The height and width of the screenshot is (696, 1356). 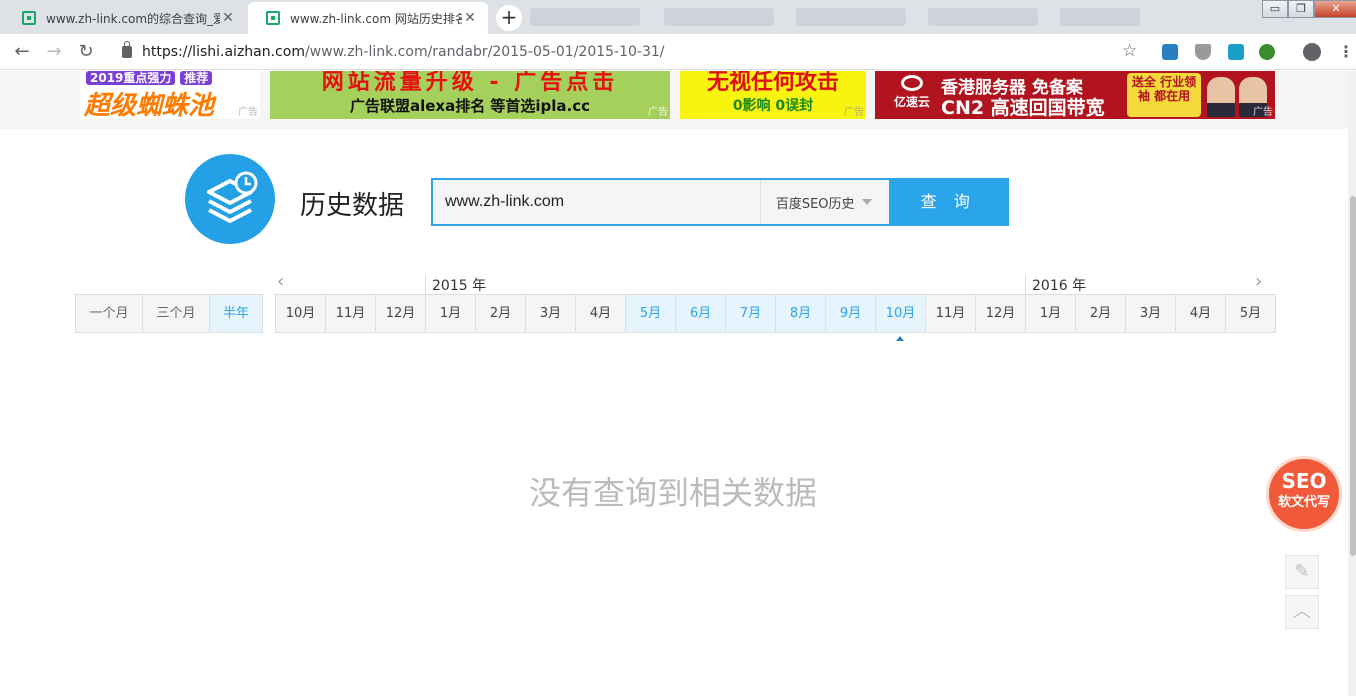 What do you see at coordinates (866, 202) in the screenshot?
I see `dropdown-caret-icon` at bounding box center [866, 202].